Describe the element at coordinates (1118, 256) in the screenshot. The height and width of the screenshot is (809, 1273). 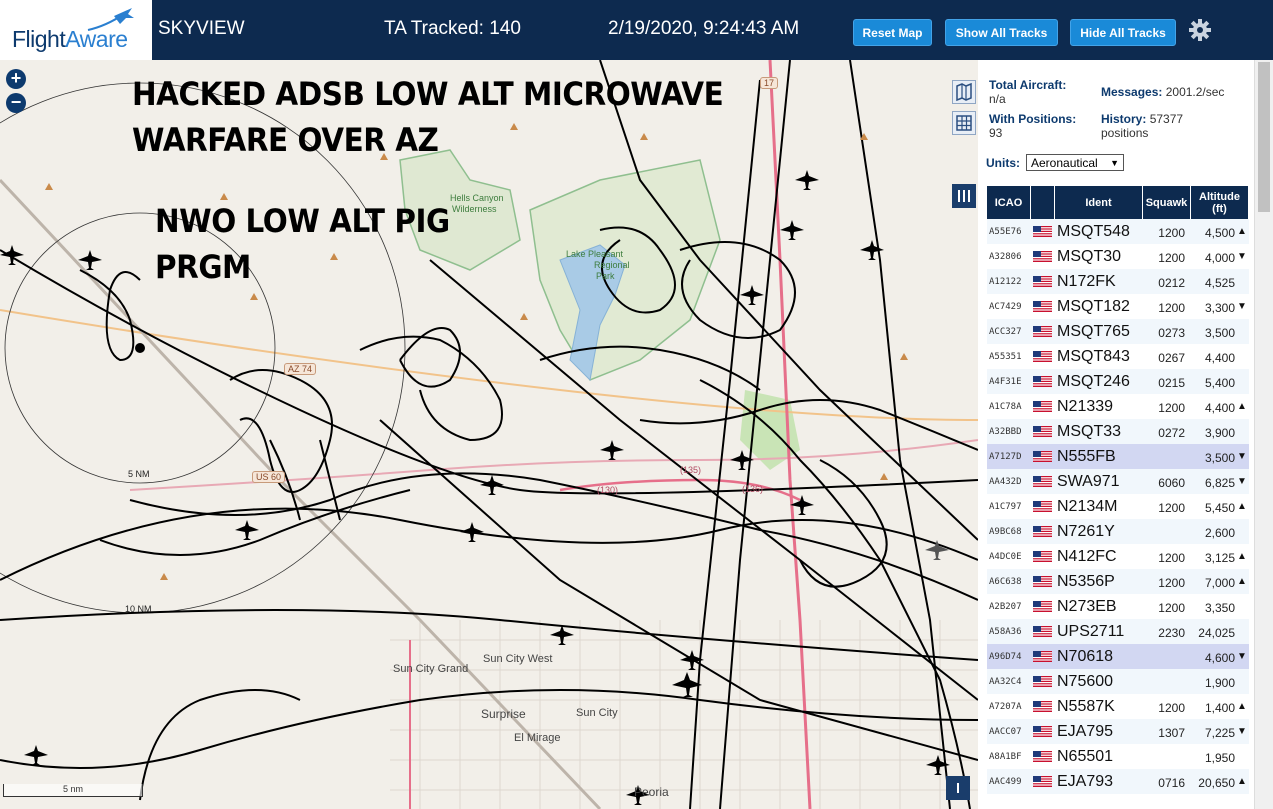
I see `table-row: A32806 MSQT30 1200 4,000 ▼` at that location.